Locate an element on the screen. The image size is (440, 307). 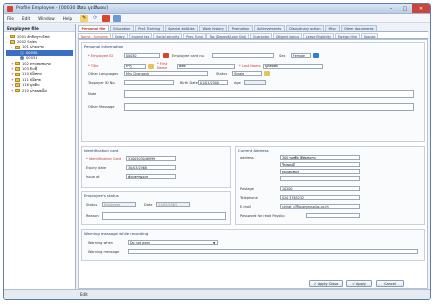
chevron-down-icon: ▼ is located at coordinates (214, 243).